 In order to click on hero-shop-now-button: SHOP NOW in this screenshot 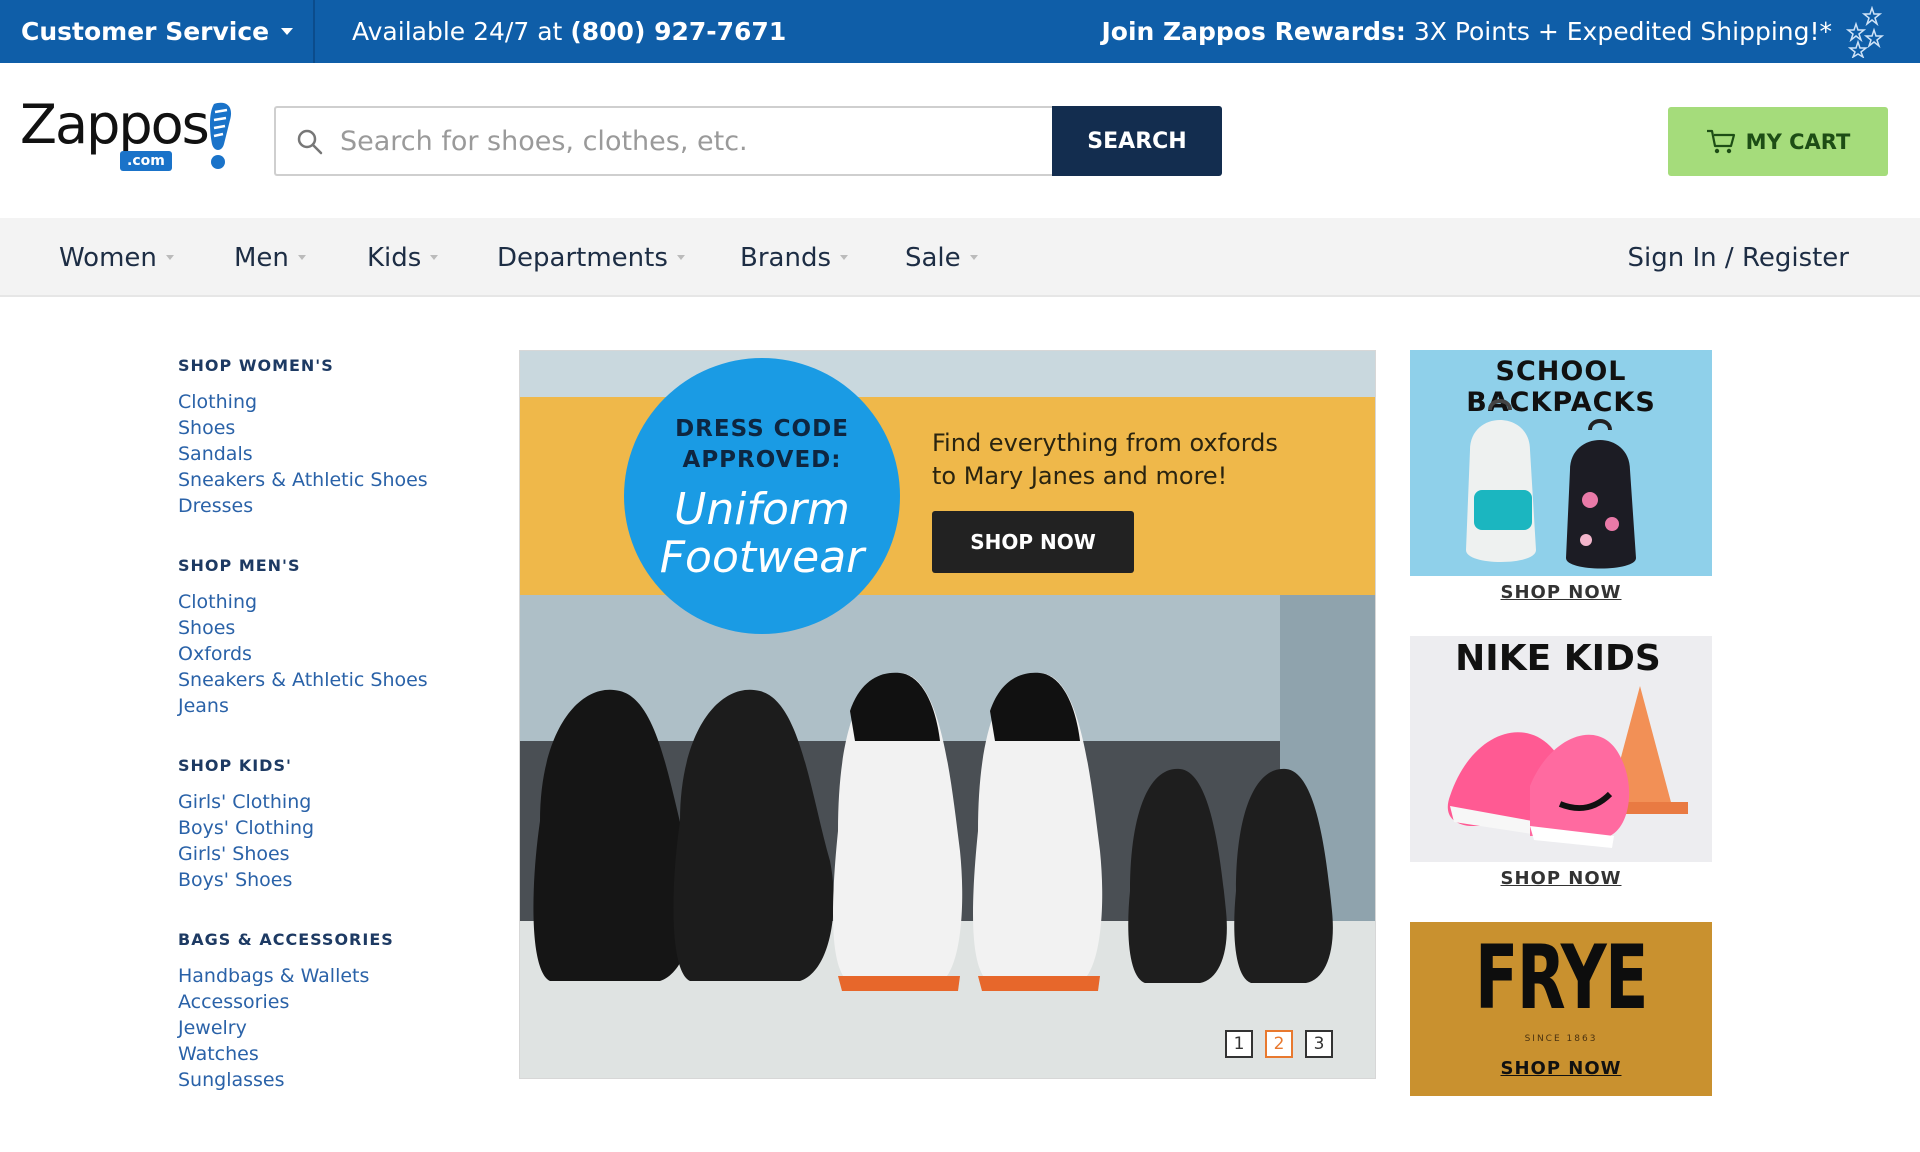, I will do `click(1033, 542)`.